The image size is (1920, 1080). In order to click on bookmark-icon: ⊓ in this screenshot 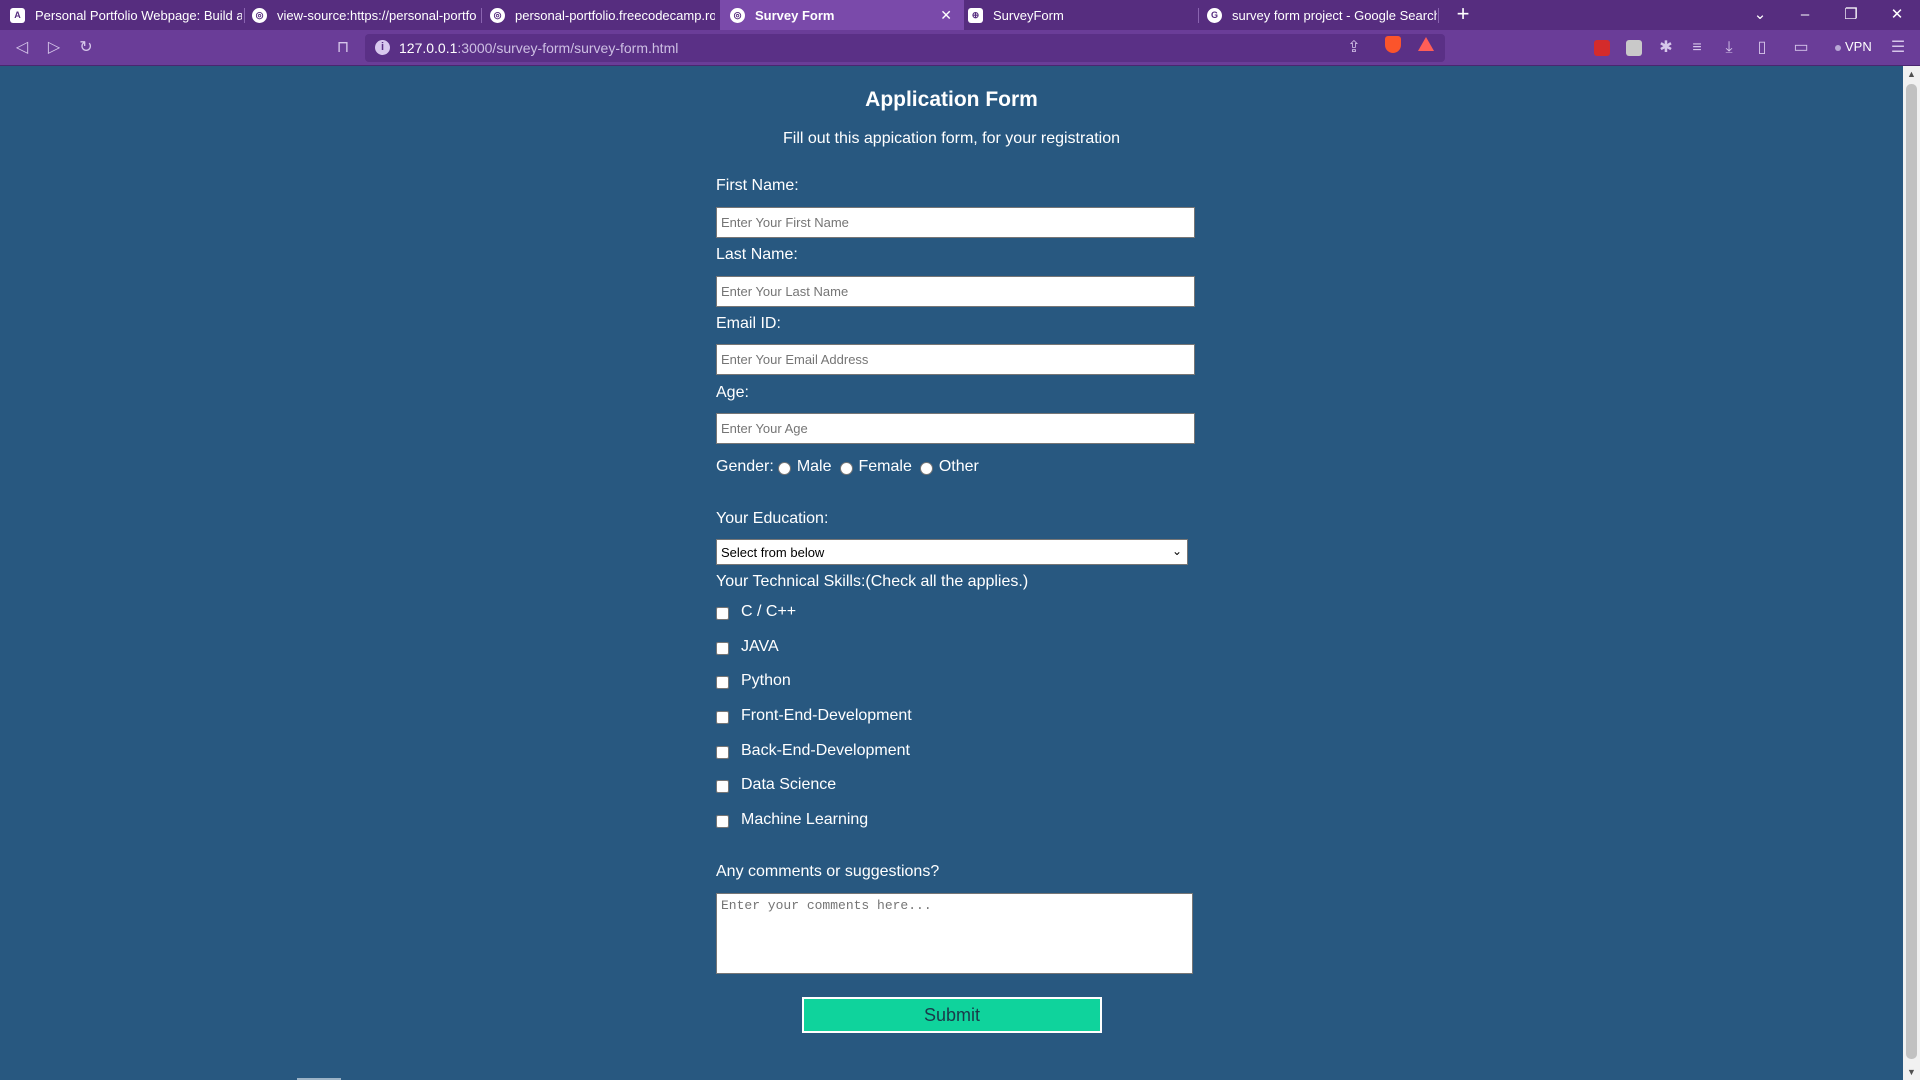, I will do `click(343, 48)`.